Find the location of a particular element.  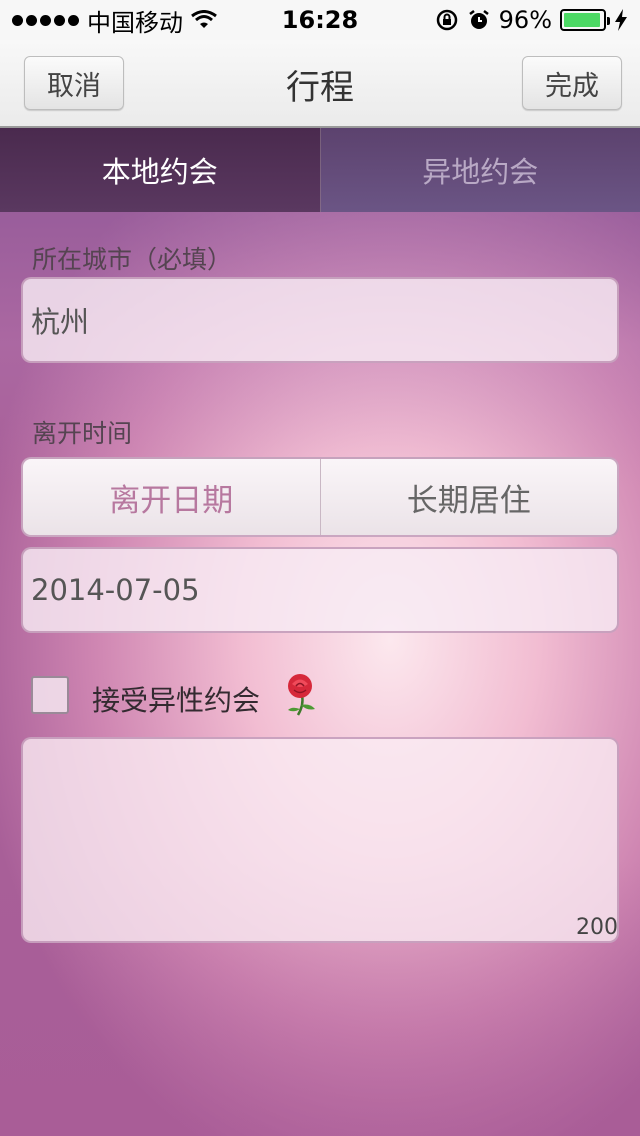

city-label: 所在城市（必填） is located at coordinates (132, 259).